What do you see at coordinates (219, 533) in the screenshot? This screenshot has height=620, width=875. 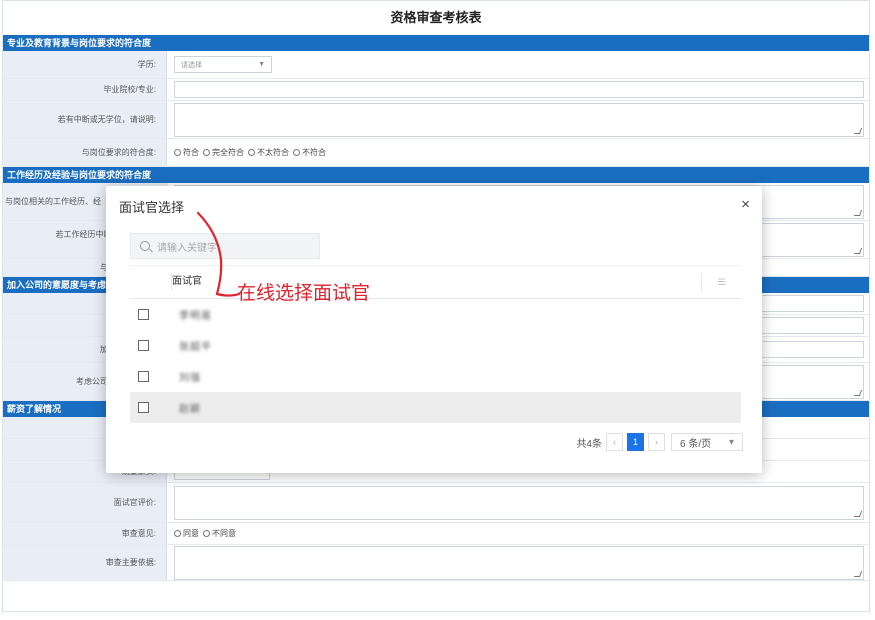 I see `radio-disagree: 不同意` at bounding box center [219, 533].